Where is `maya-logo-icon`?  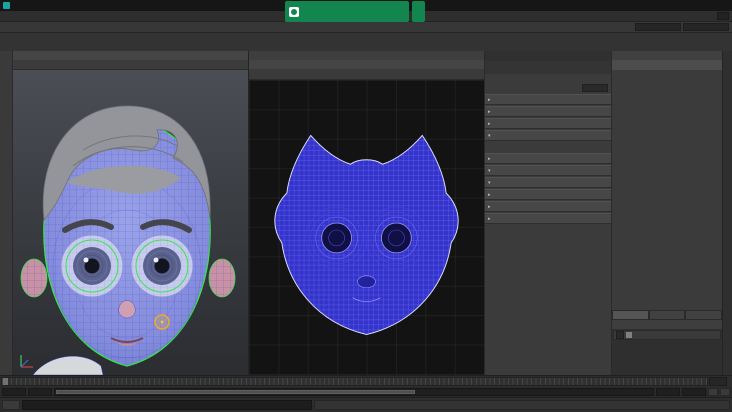
maya-logo-icon is located at coordinates (6, 5).